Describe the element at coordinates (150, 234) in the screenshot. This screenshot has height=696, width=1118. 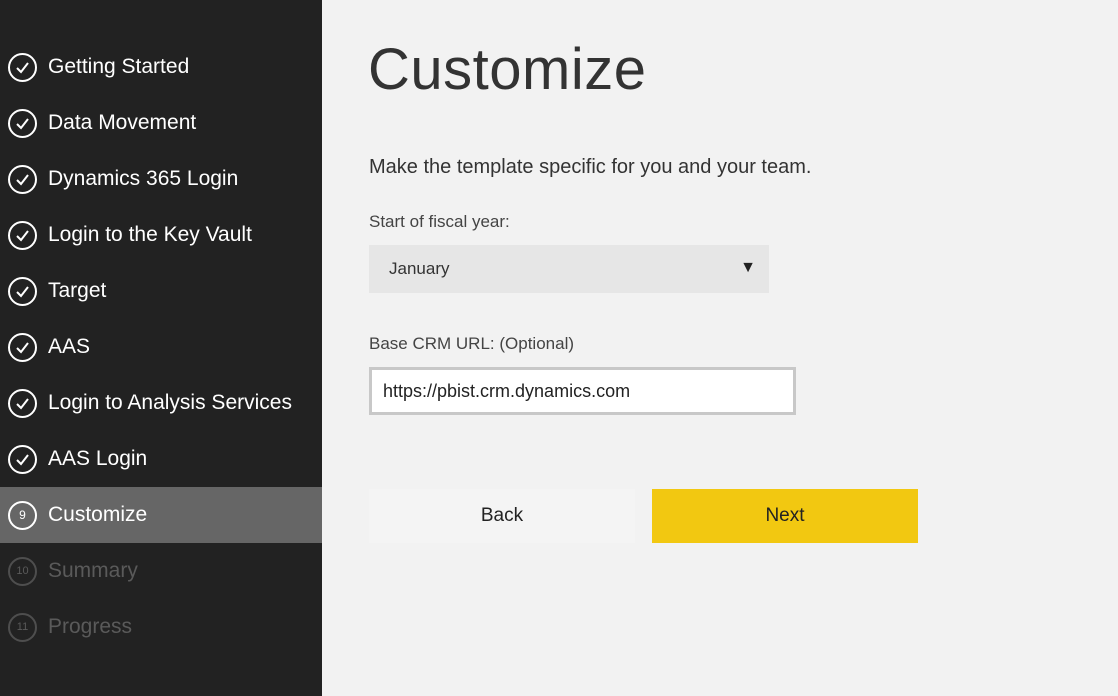
I see `step-label: Login to the Key Vault` at that location.